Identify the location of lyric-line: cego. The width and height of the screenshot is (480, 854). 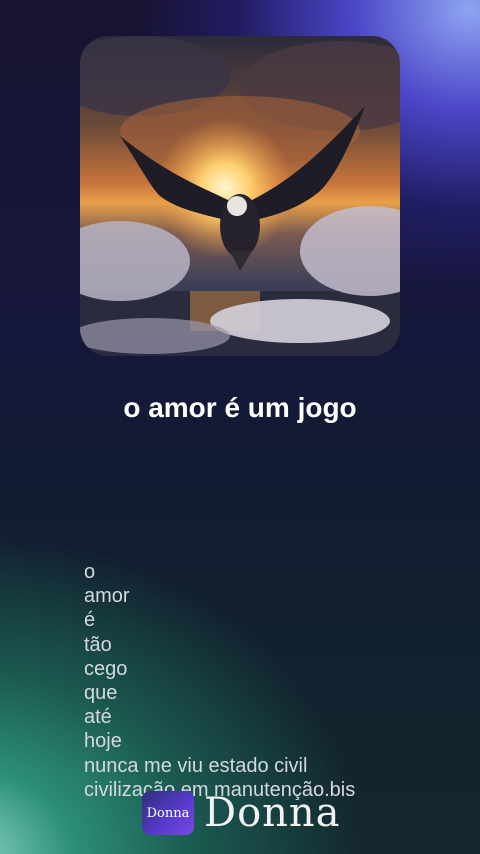
(106, 668).